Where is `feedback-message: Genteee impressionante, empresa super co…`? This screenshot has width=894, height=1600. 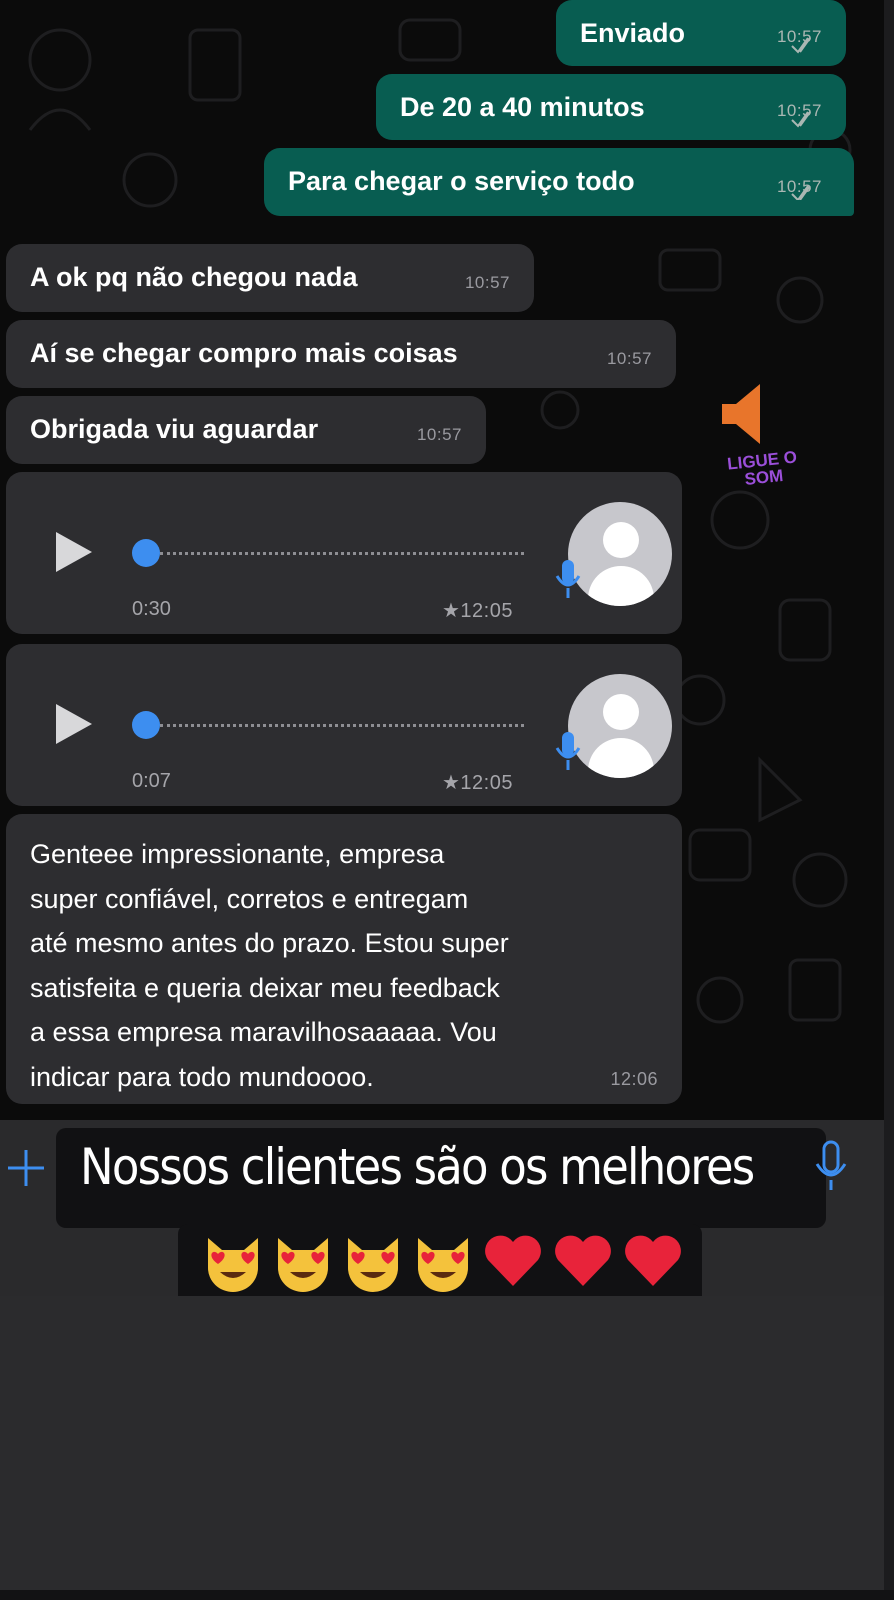 feedback-message: Genteee impressionante, empresa super co… is located at coordinates (344, 959).